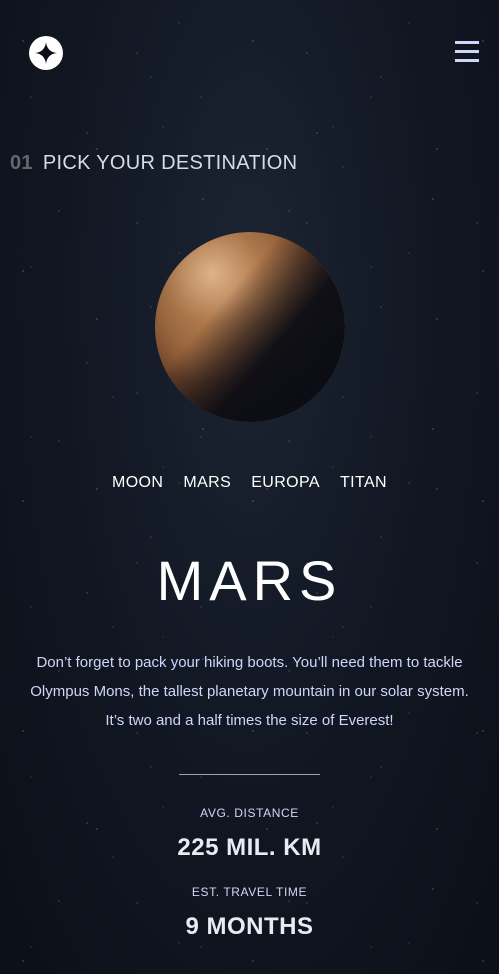  I want to click on tab-moon: MOON, so click(137, 487).